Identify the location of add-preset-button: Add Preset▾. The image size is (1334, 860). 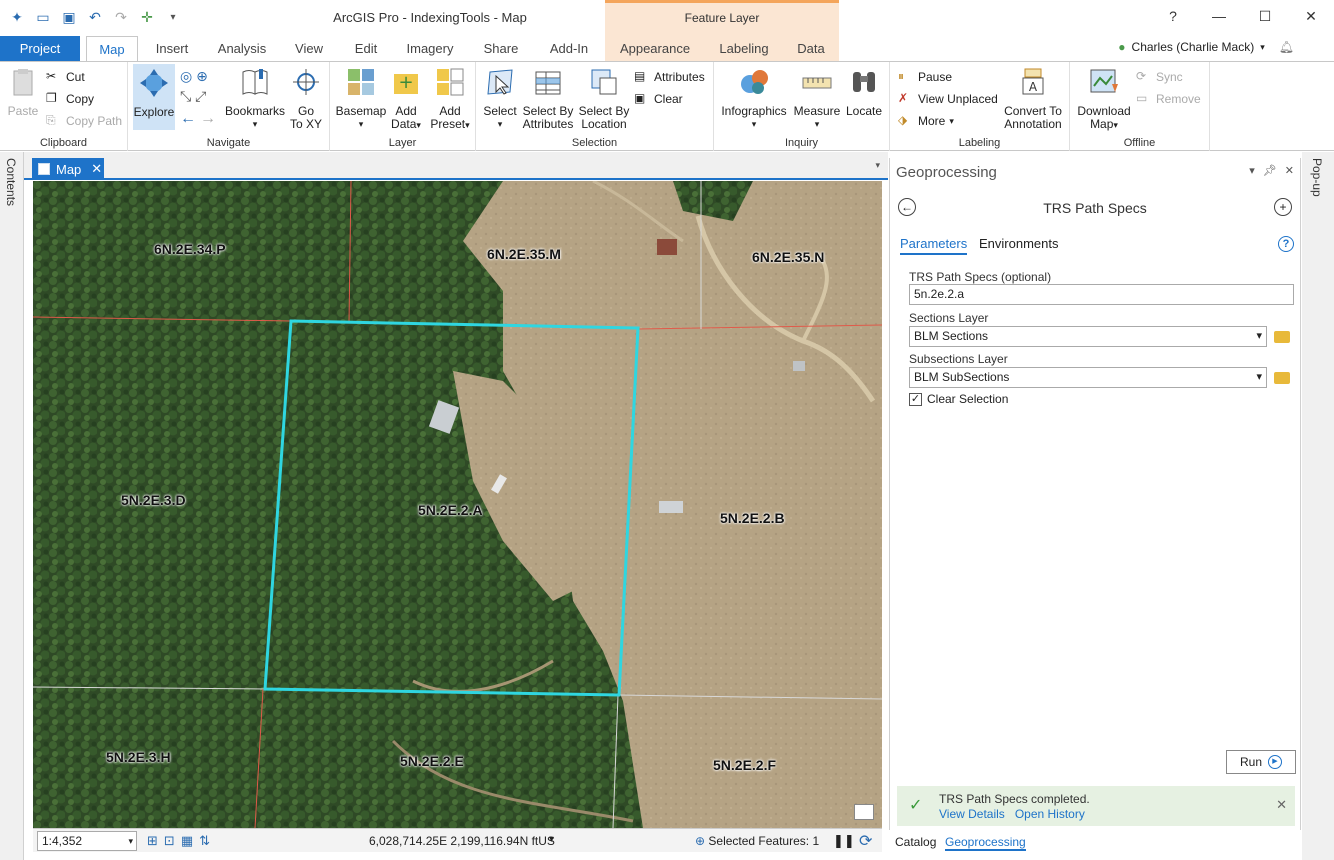
(450, 99).